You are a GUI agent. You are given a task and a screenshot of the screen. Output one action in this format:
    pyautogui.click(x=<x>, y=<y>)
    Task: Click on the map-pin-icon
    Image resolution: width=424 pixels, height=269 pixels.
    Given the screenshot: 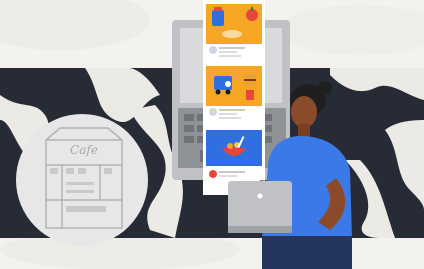 What is the action you would take?
    pyautogui.click(x=213, y=174)
    